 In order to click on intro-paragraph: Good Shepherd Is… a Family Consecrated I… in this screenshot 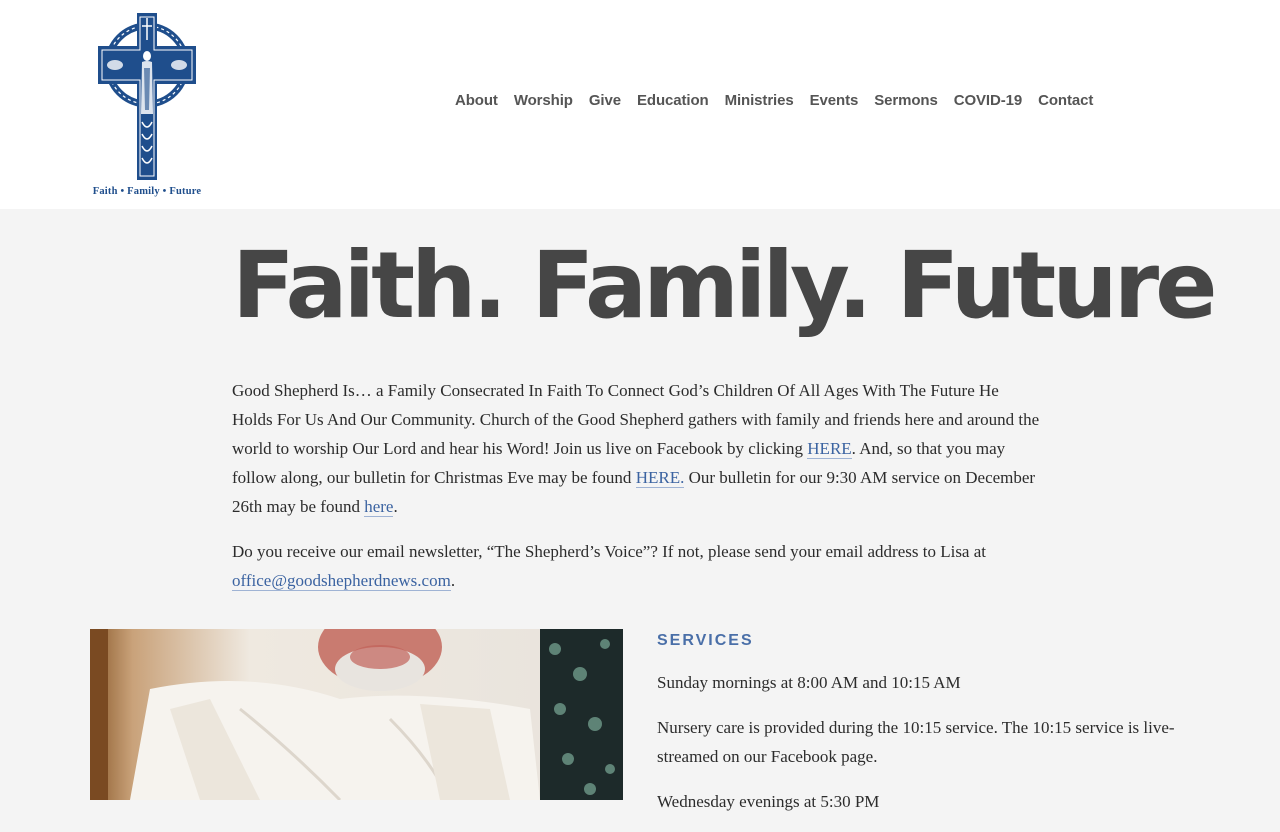, I will do `click(637, 448)`.